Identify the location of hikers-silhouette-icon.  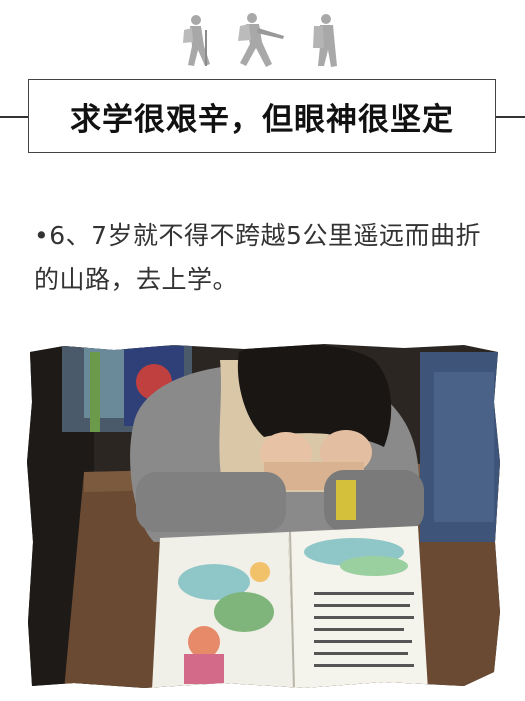
(260, 40).